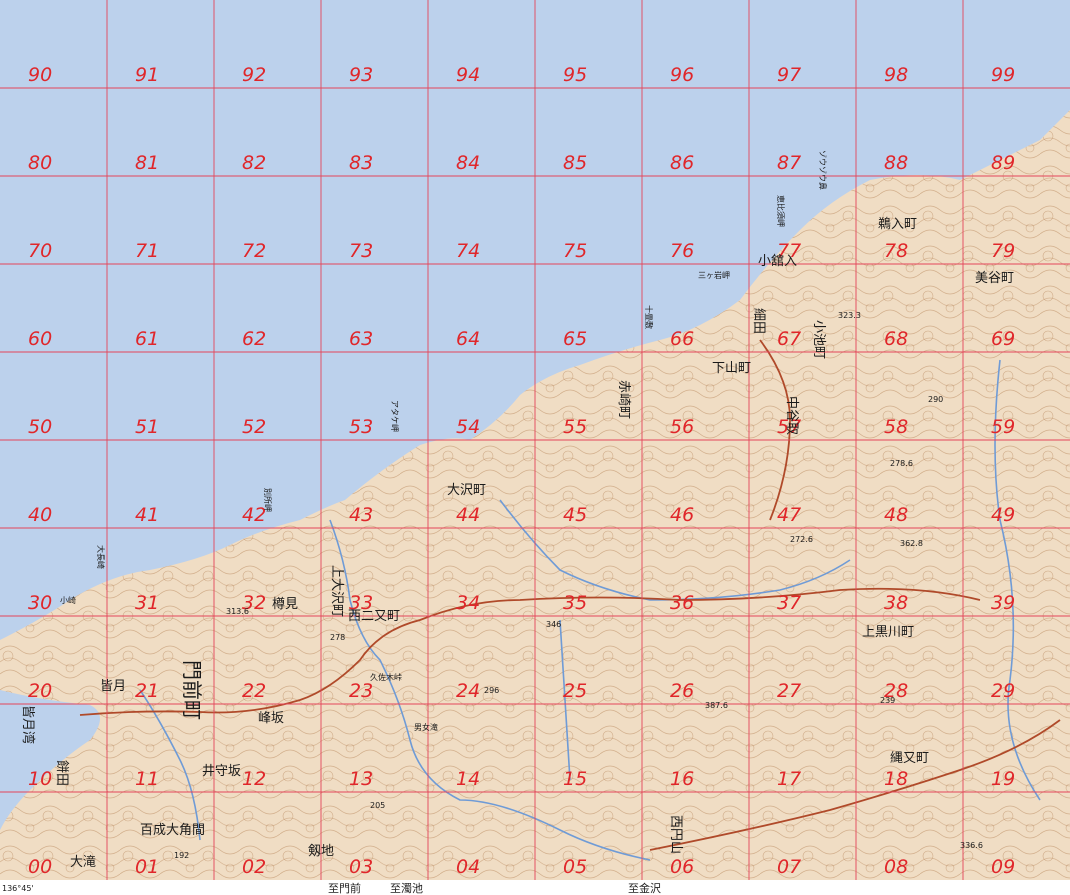 The width and height of the screenshot is (1070, 895). Describe the element at coordinates (18, 888) in the screenshot. I see `corner-coordinate: 136°45'` at that location.